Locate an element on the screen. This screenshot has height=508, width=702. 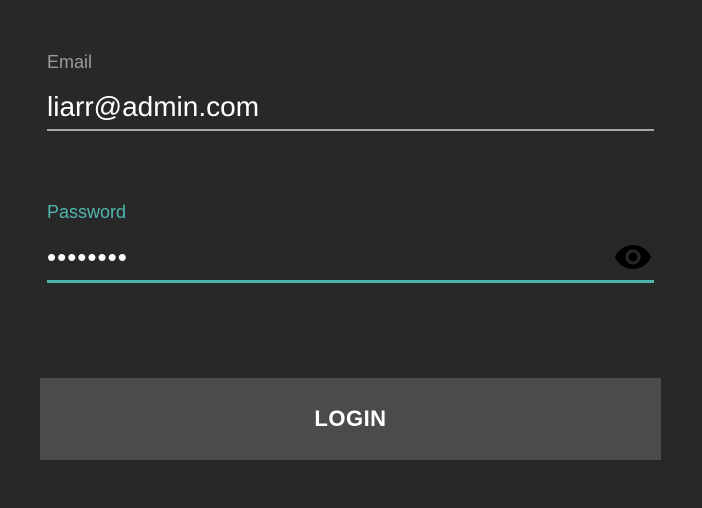
password-underline is located at coordinates (350, 281).